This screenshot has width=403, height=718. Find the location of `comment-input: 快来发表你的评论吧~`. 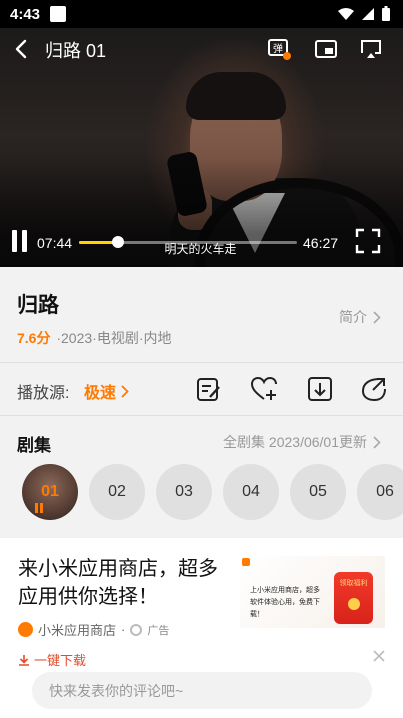

comment-input: 快来发表你的评论吧~ is located at coordinates (202, 690).